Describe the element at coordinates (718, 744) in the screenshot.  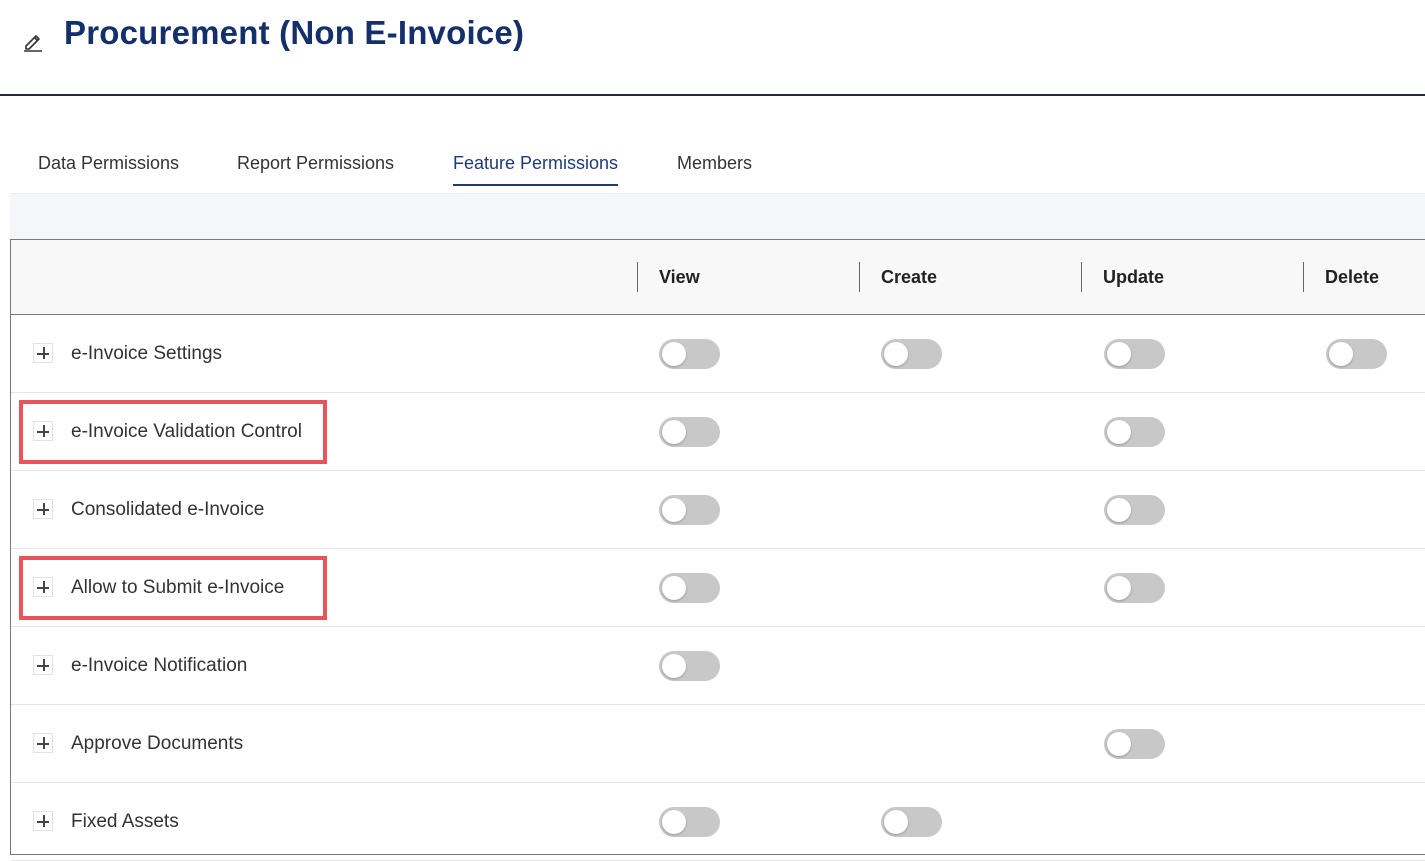
I see `table-row: Approve Documents` at that location.